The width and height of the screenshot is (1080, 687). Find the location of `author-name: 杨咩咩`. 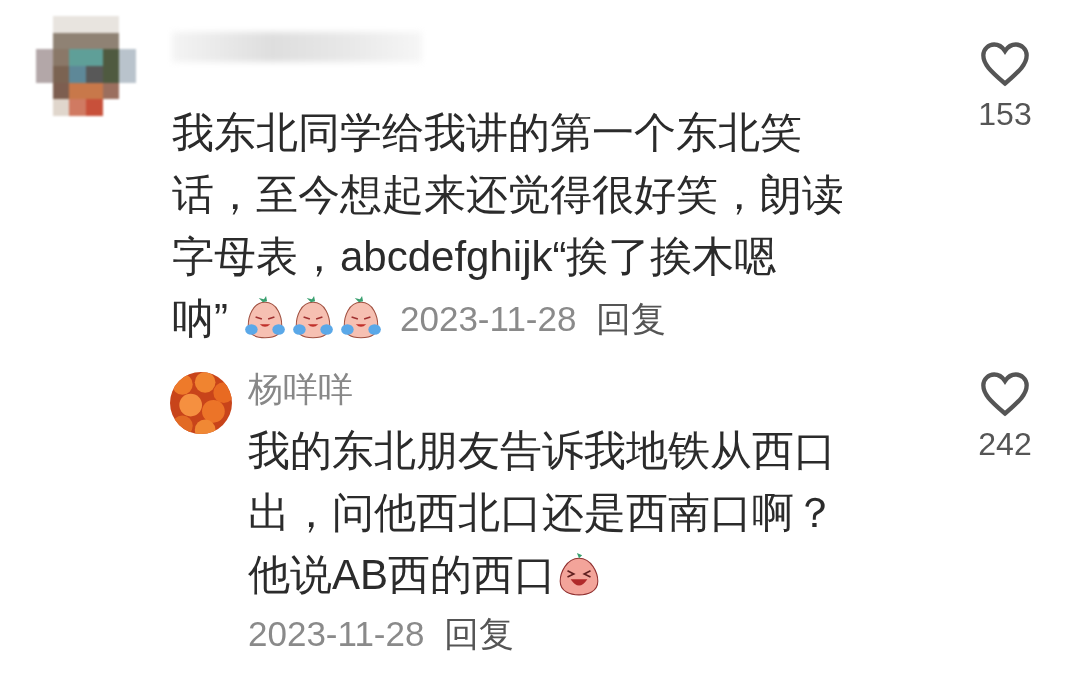

author-name: 杨咩咩 is located at coordinates (568, 389).